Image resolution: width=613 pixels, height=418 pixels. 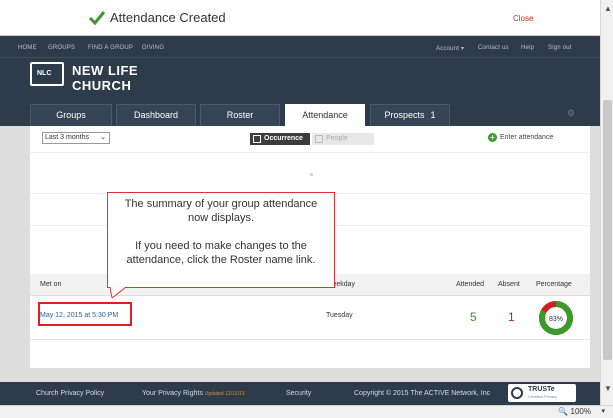 I want to click on chevron-down-icon: ⌄, so click(x=103, y=137).